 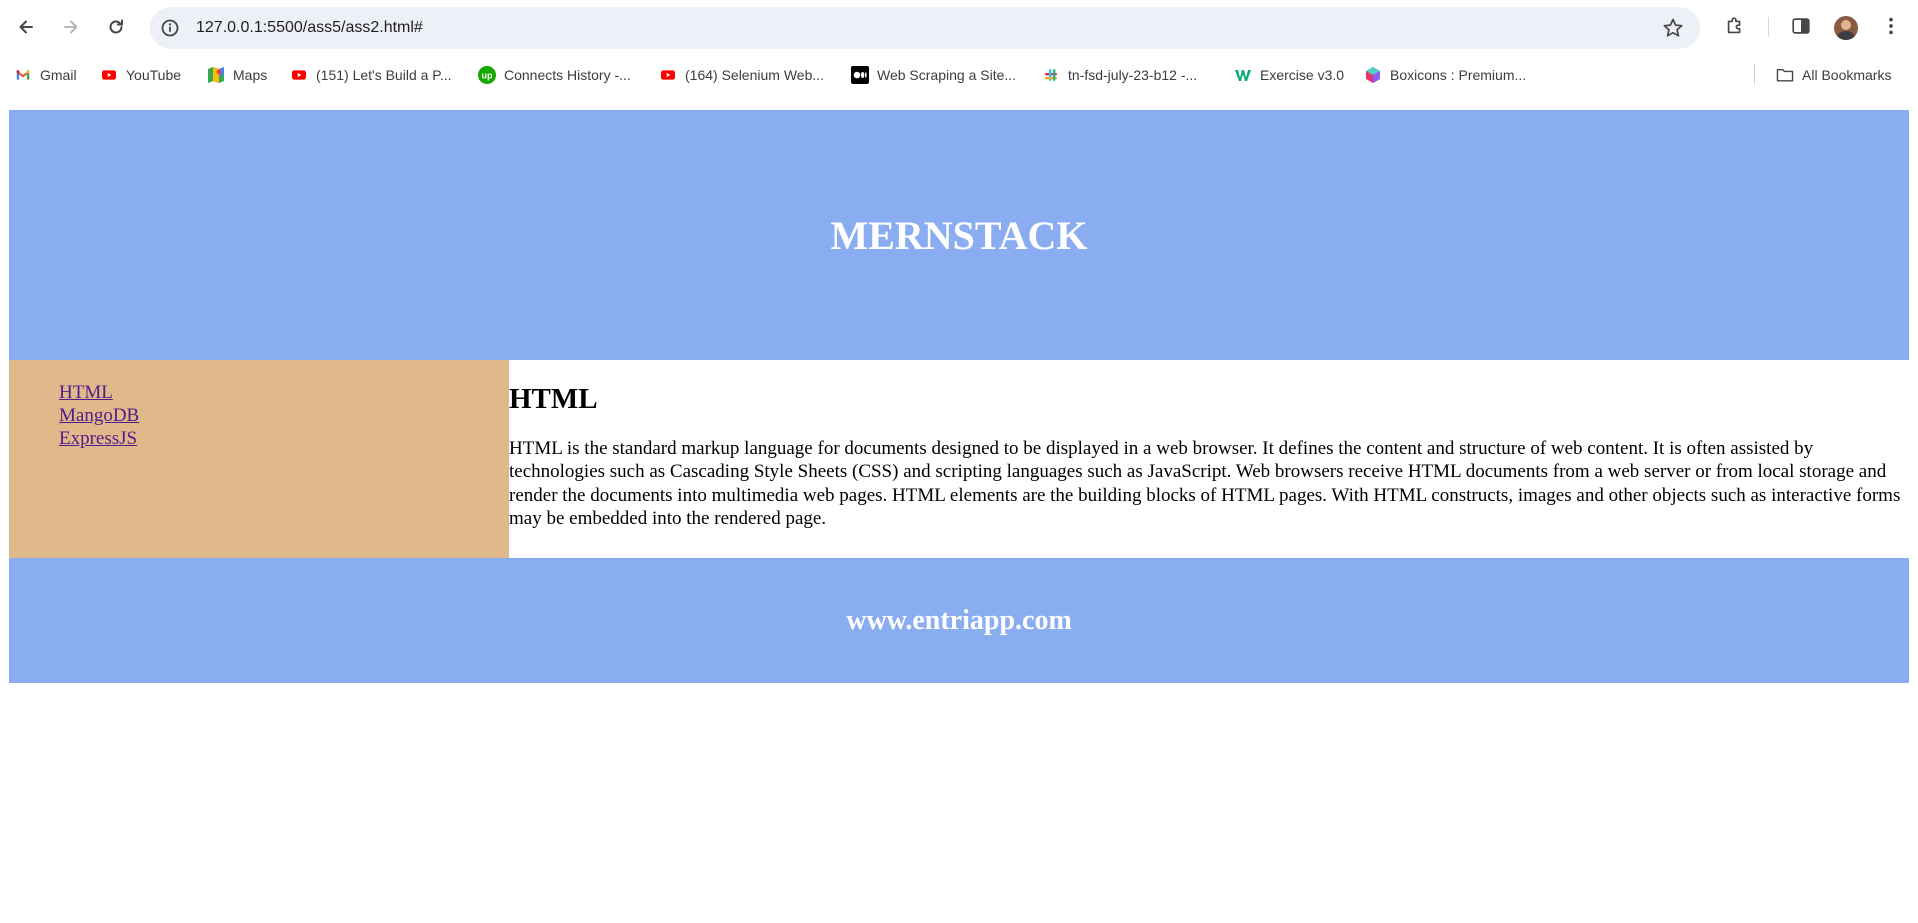 What do you see at coordinates (1768, 27) in the screenshot?
I see `toolbar-divider` at bounding box center [1768, 27].